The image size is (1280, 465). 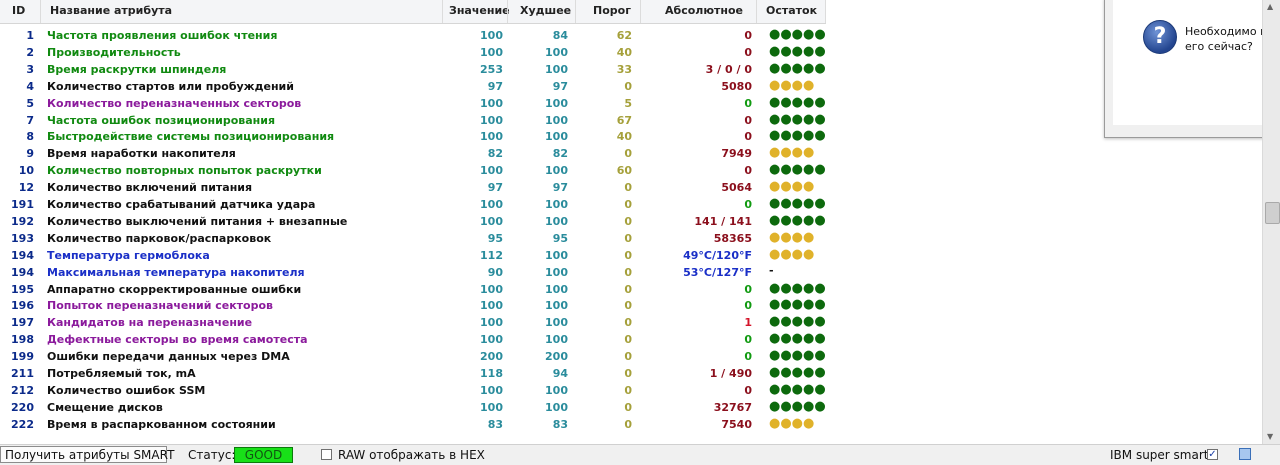 I want to click on cell-id: 3, so click(x=30, y=69).